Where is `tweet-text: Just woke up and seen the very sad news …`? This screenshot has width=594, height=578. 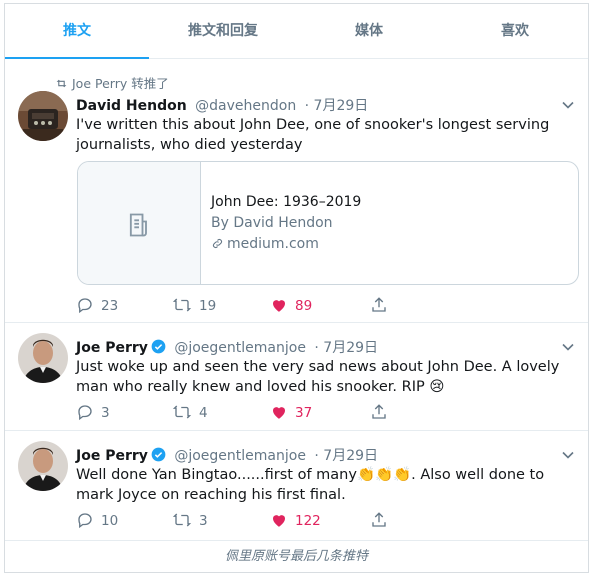 tweet-text: Just woke up and seen the very sad news … is located at coordinates (318, 377).